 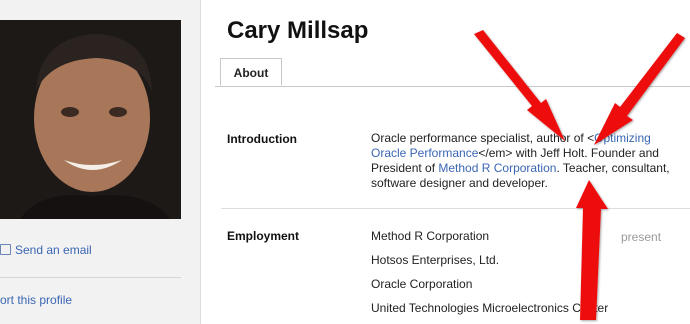 What do you see at coordinates (251, 72) in the screenshot?
I see `tab-about: About` at bounding box center [251, 72].